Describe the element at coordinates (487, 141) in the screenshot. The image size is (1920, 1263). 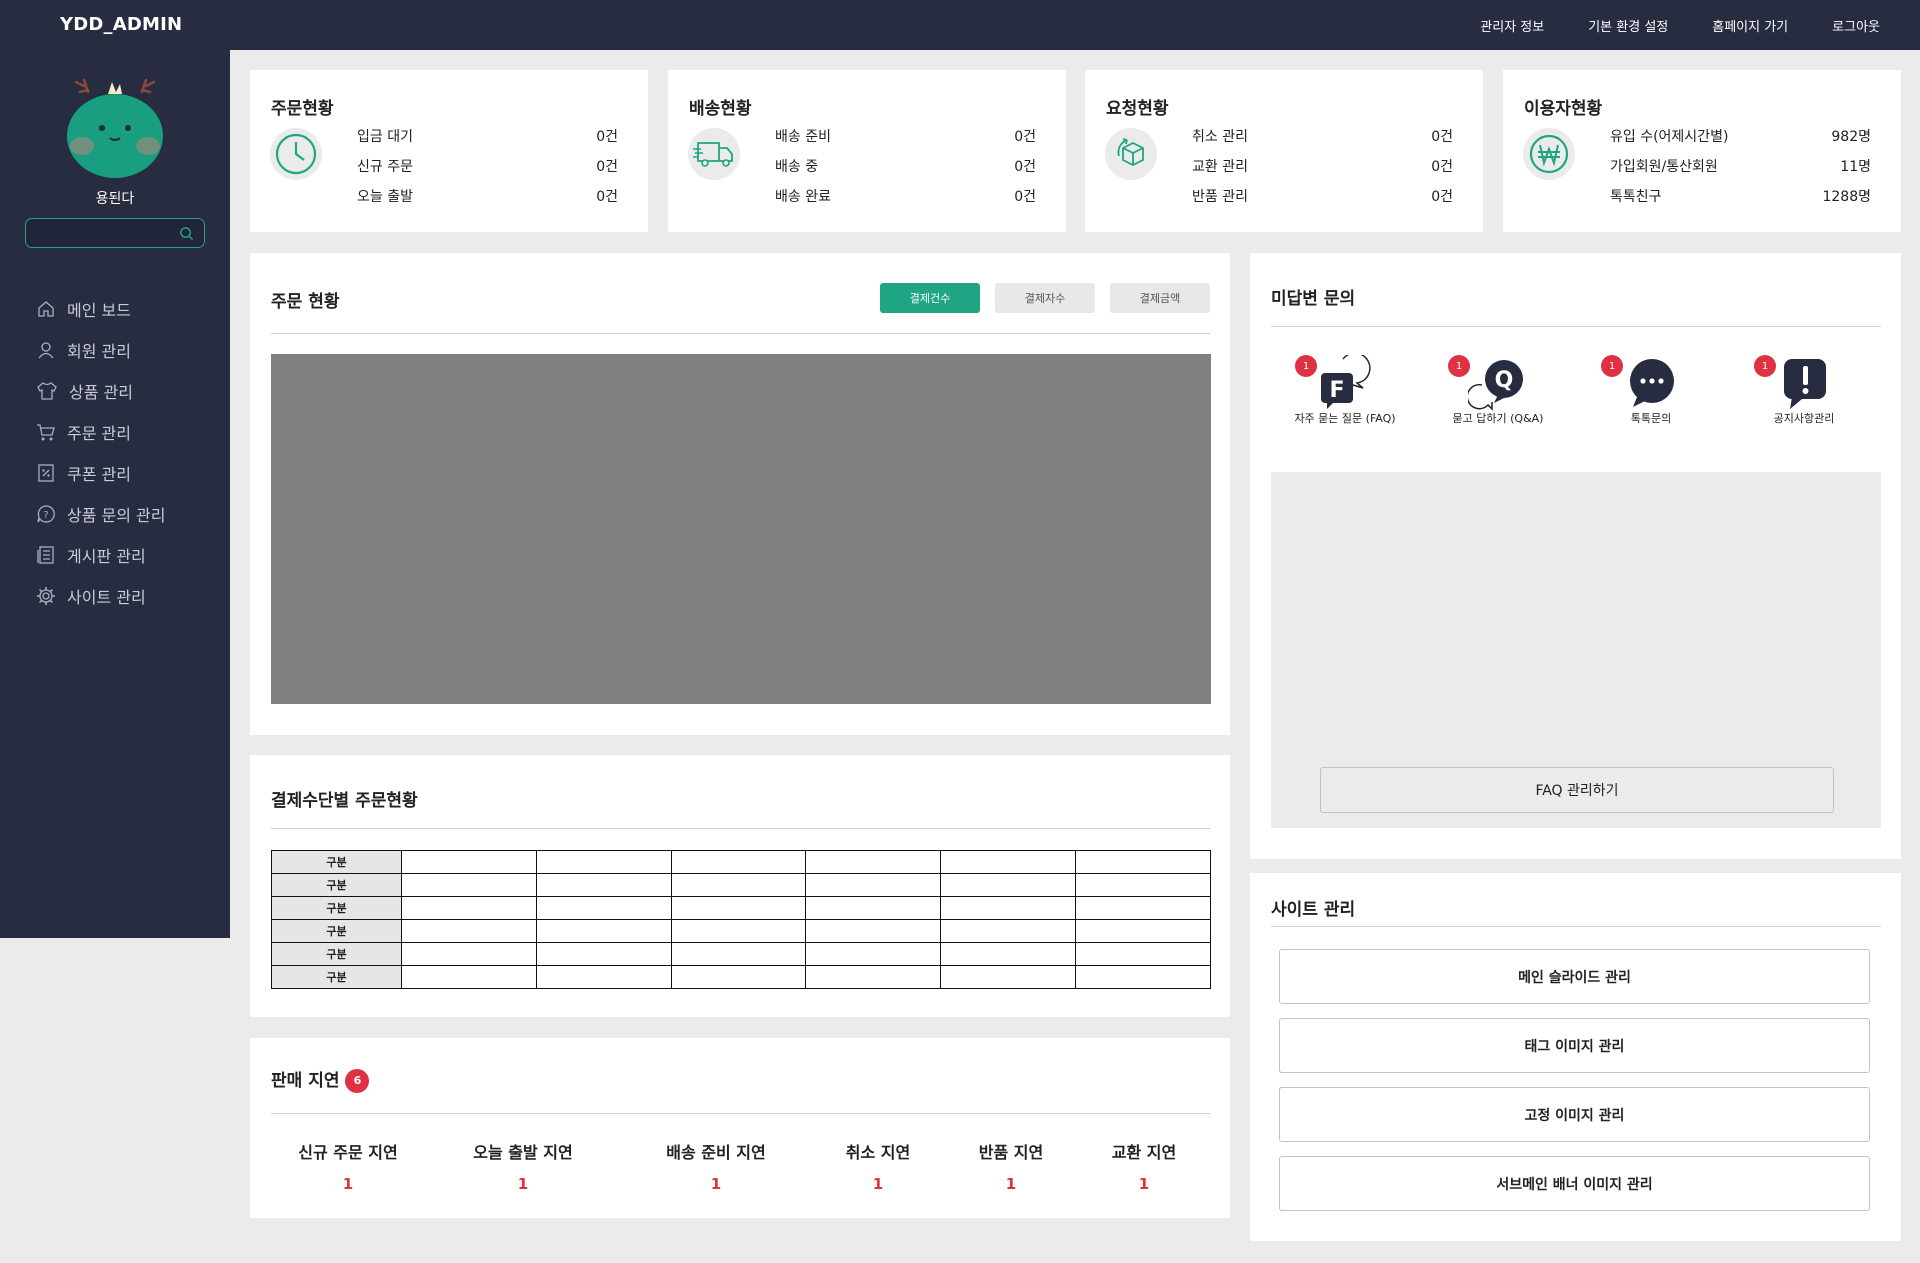
I see `stat-row: 입금 대기 0건` at that location.